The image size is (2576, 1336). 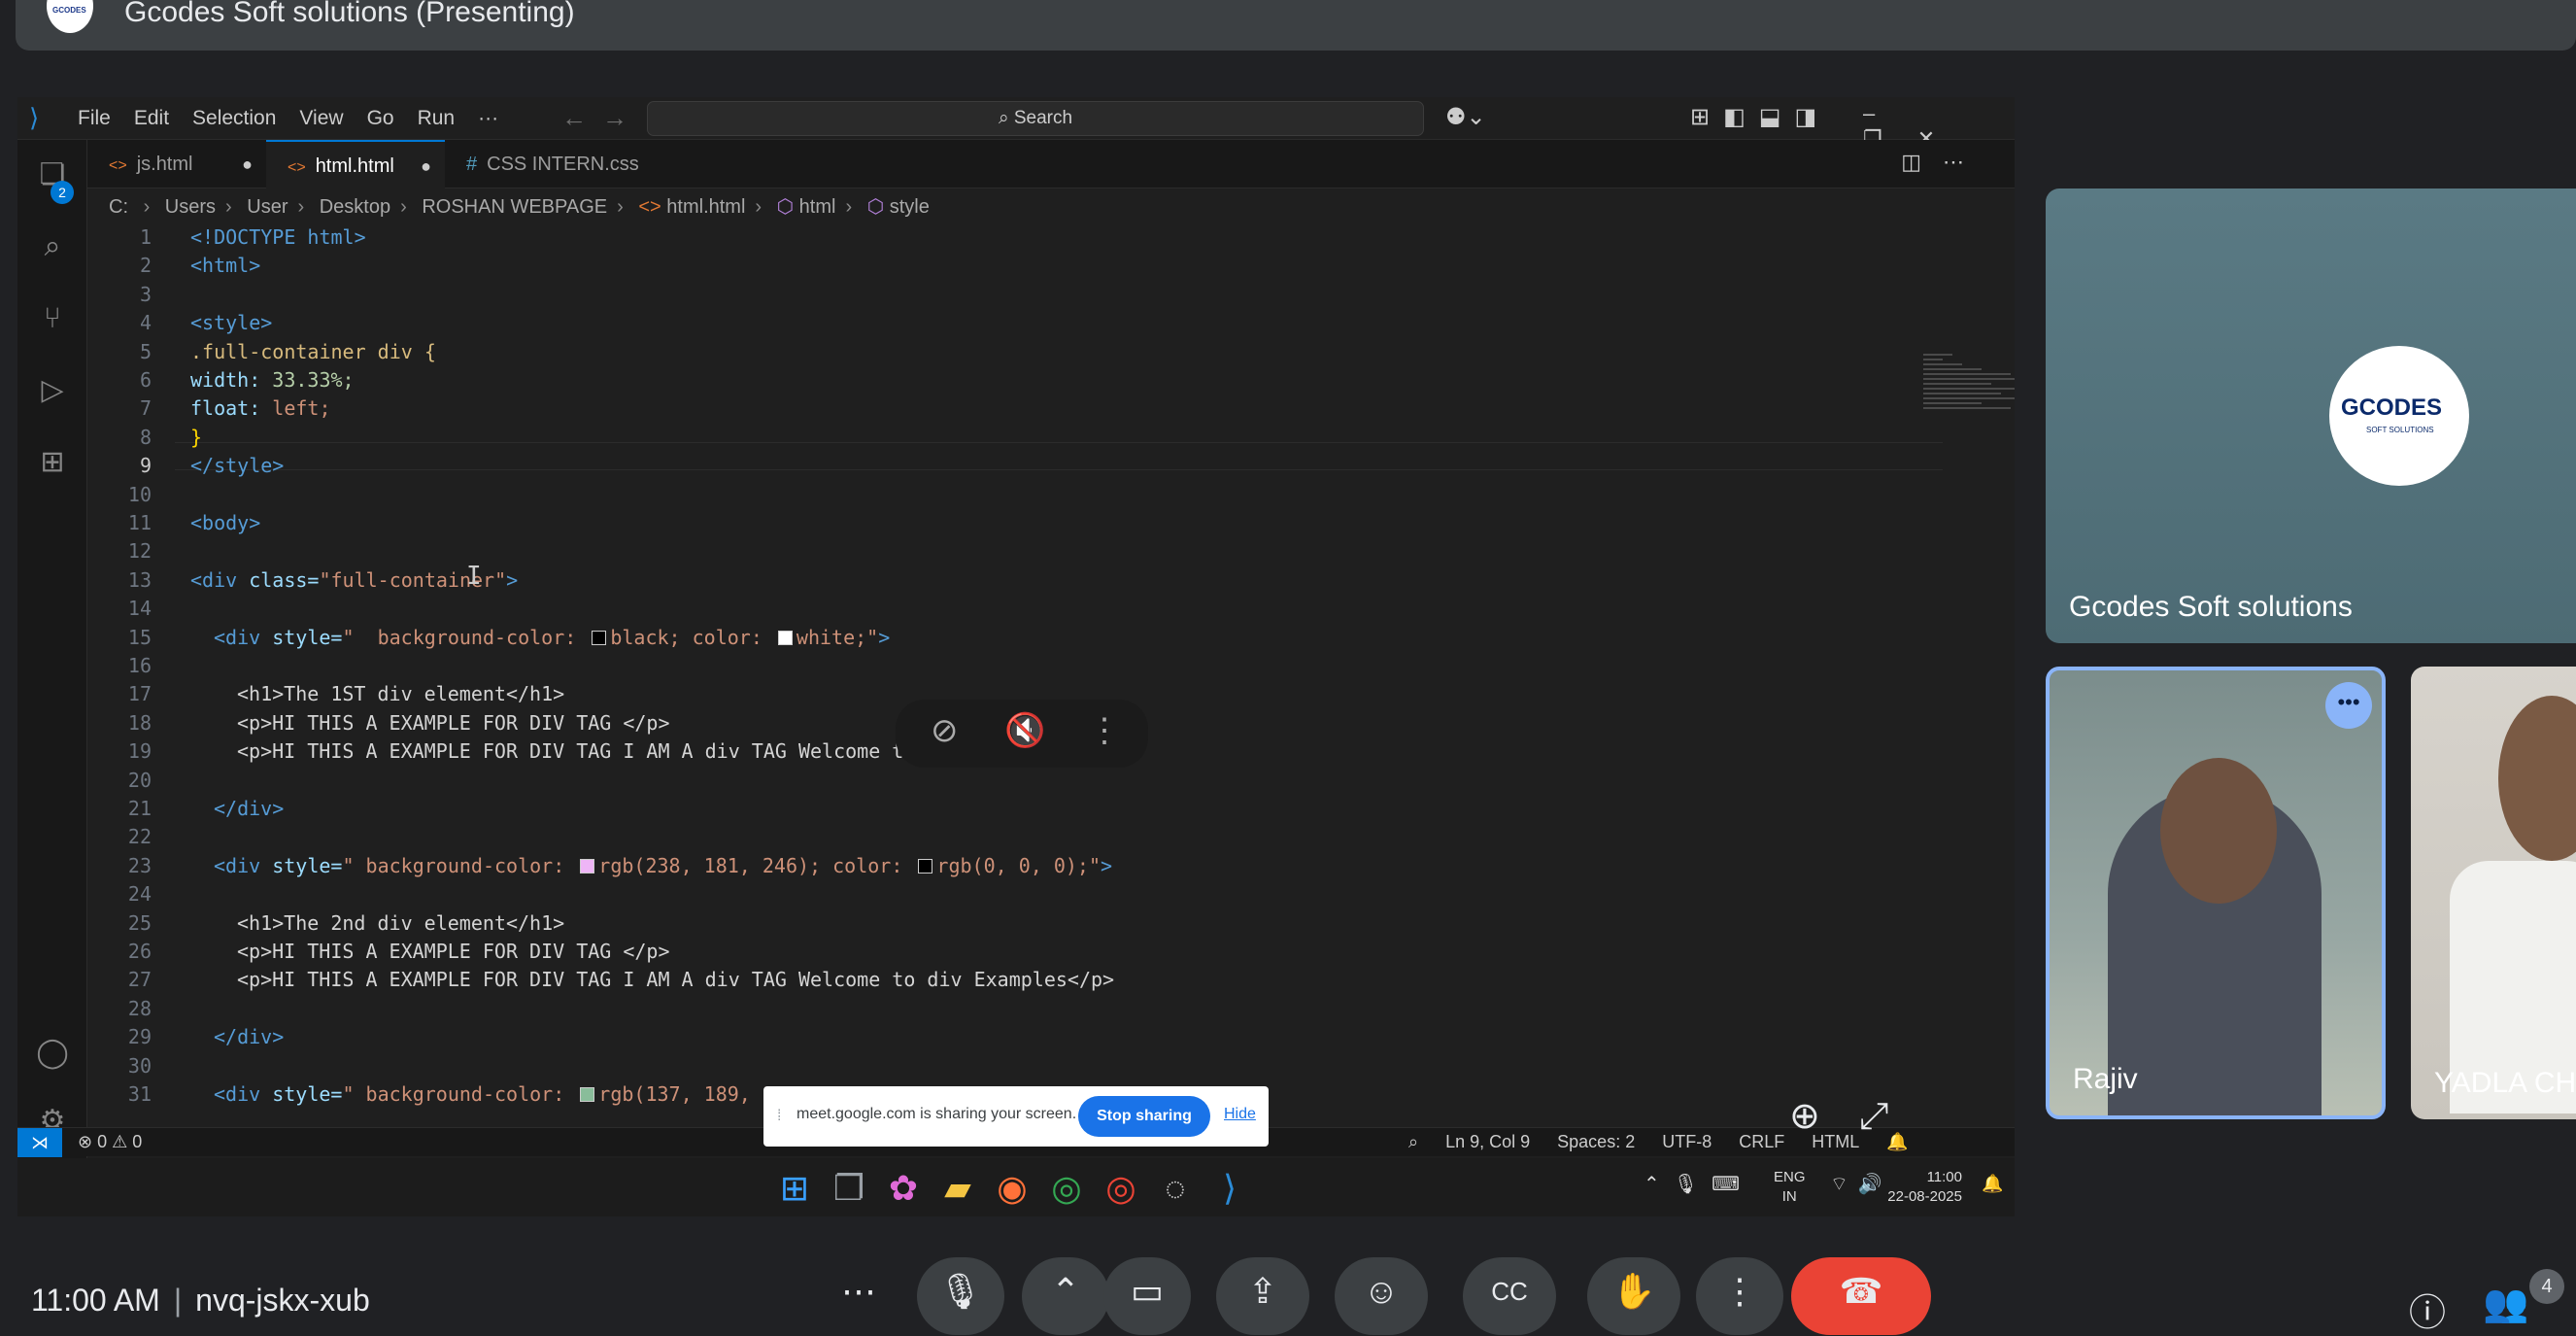 I want to click on task-view-icon: ❐, so click(x=848, y=1188).